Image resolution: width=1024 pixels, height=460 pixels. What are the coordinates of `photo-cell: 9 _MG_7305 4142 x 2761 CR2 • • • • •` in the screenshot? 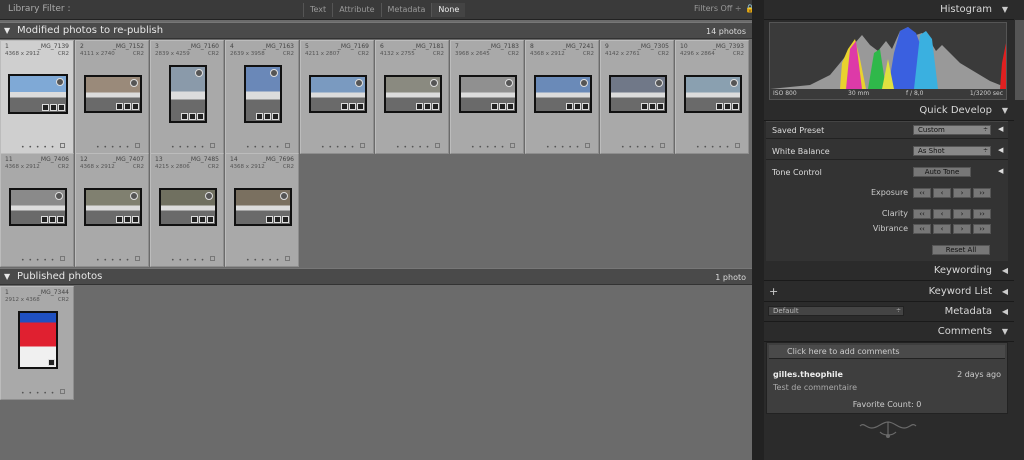 It's located at (637, 97).